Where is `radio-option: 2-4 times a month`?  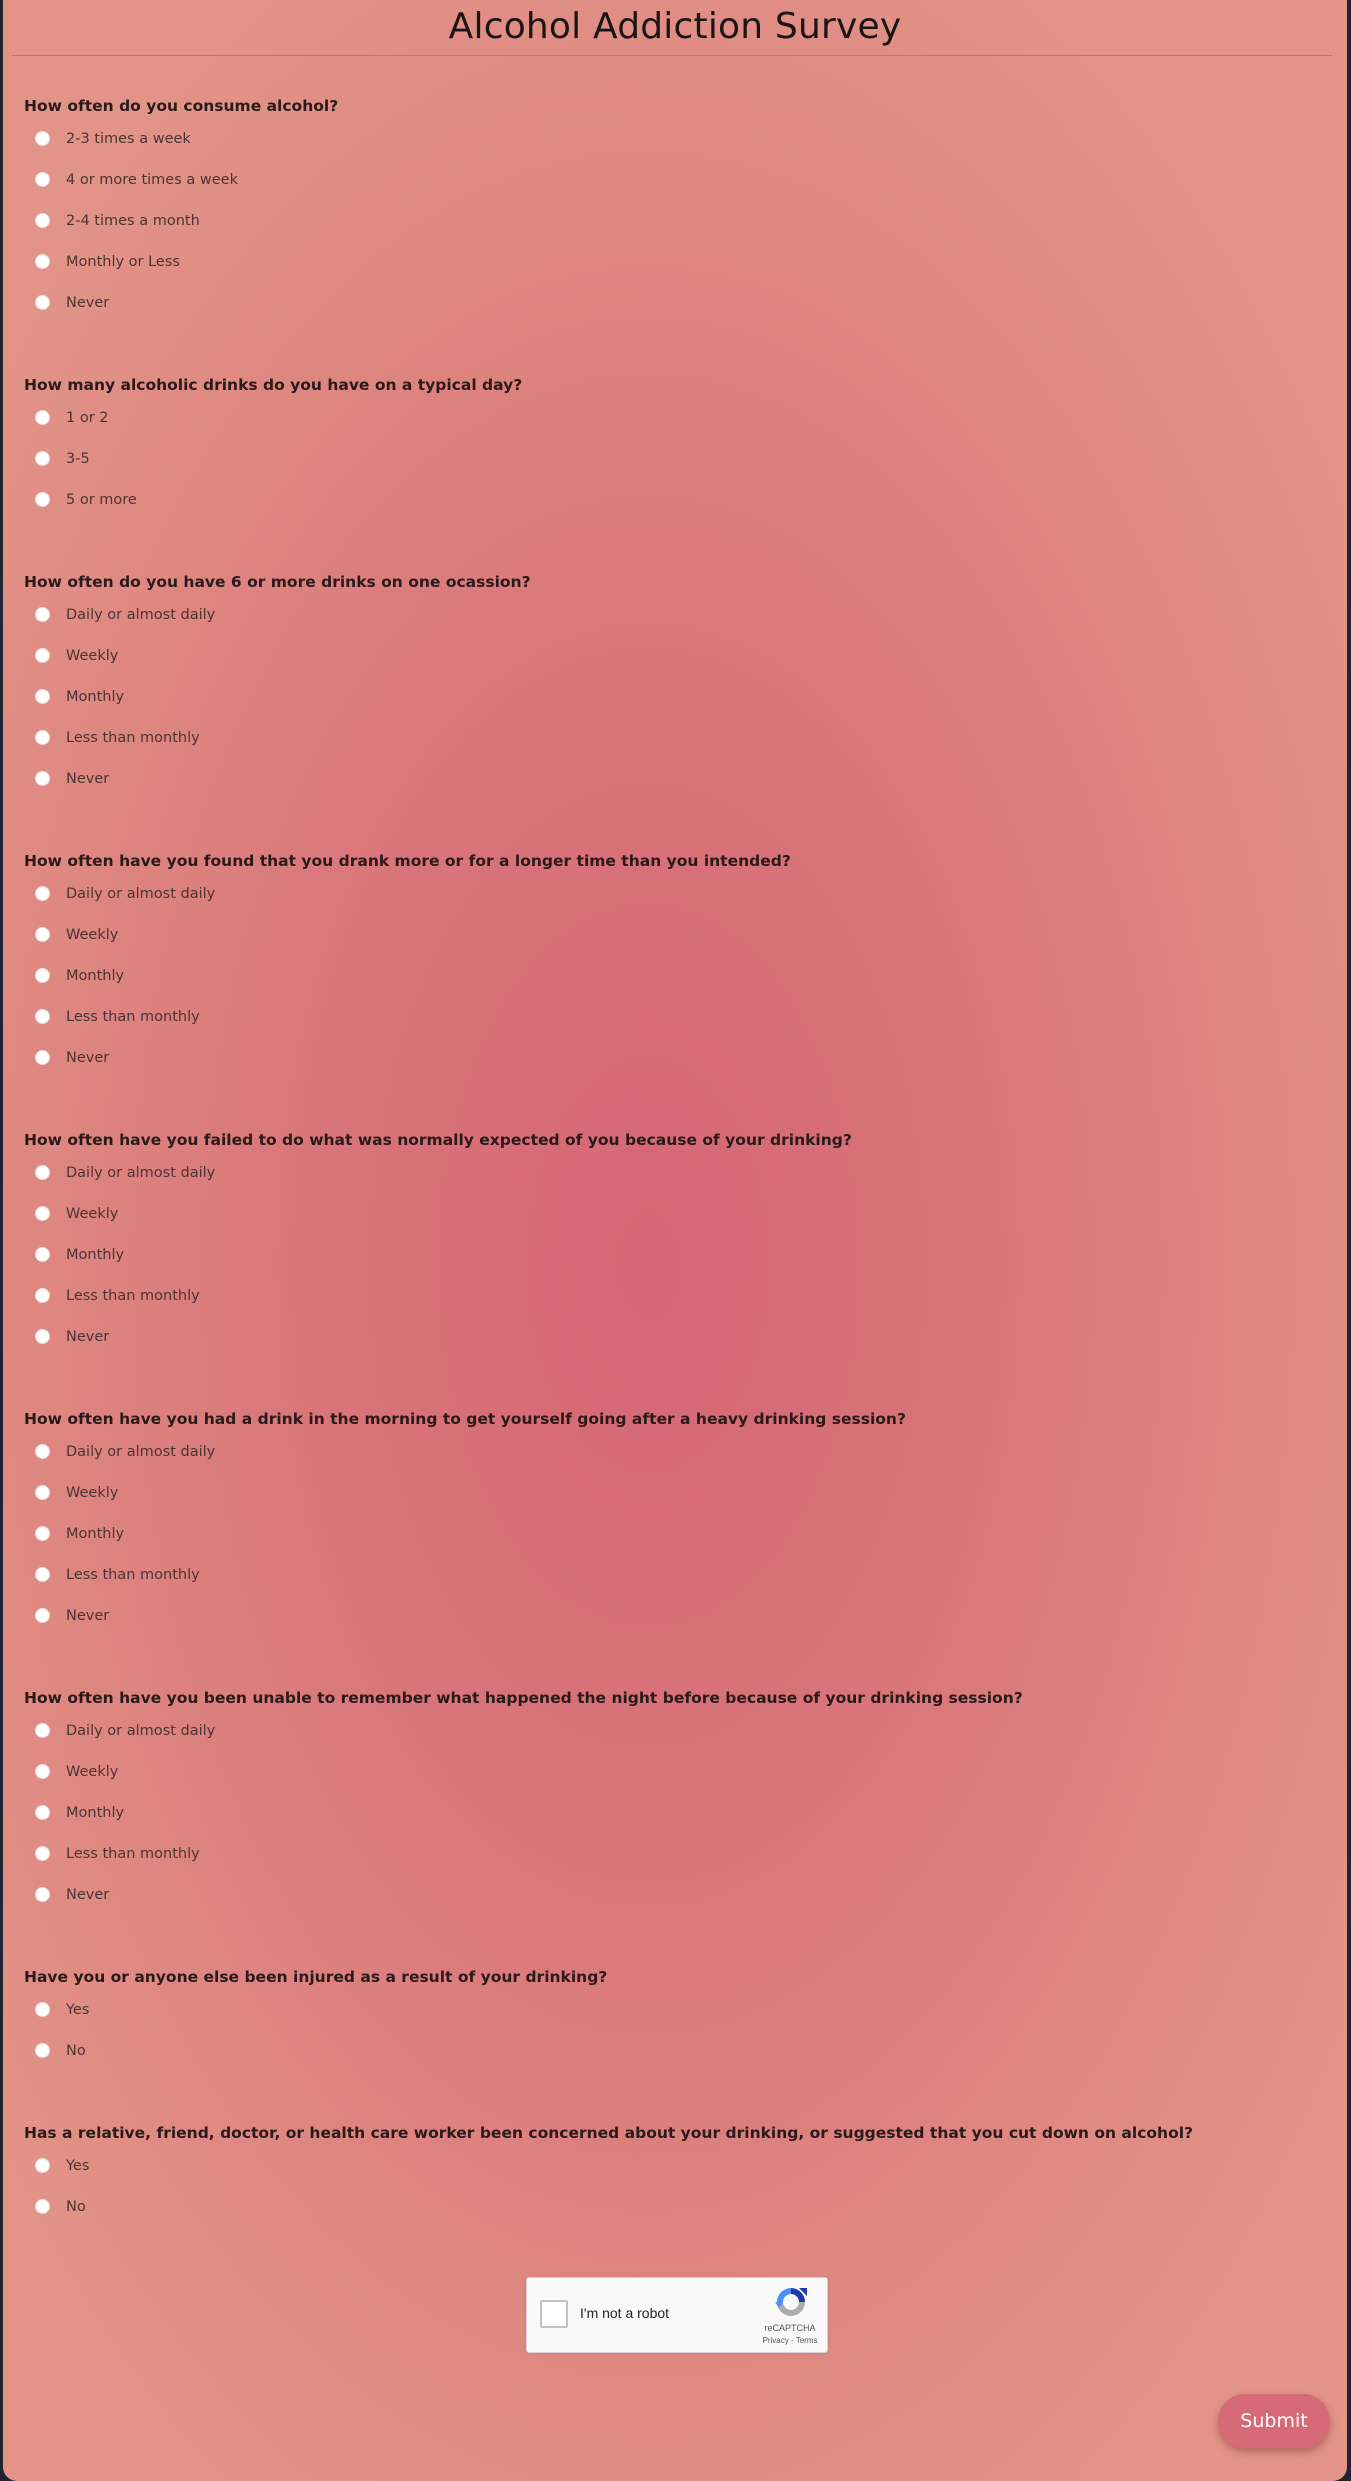
radio-option: 2-4 times a month is located at coordinates (181, 220).